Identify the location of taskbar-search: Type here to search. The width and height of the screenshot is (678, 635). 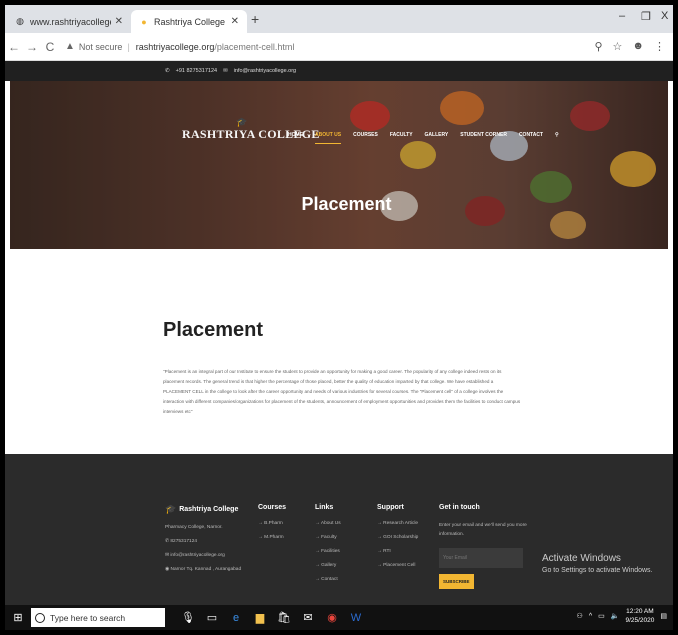
(98, 617).